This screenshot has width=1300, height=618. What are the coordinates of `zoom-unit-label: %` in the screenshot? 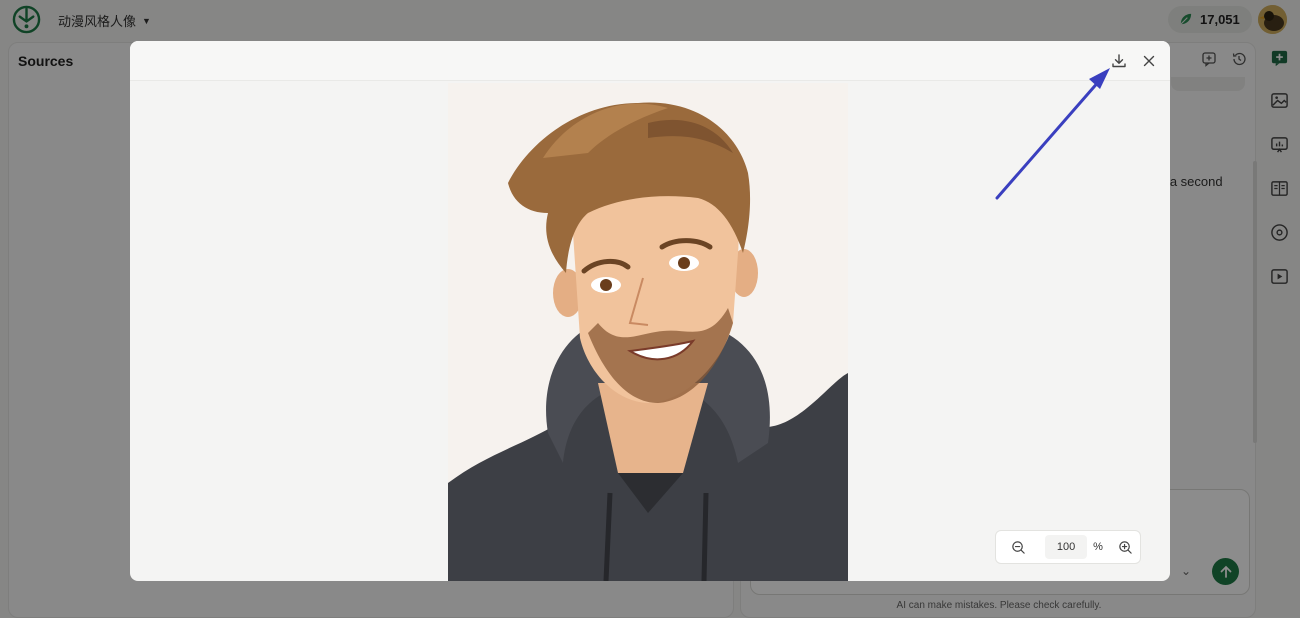 It's located at (1098, 547).